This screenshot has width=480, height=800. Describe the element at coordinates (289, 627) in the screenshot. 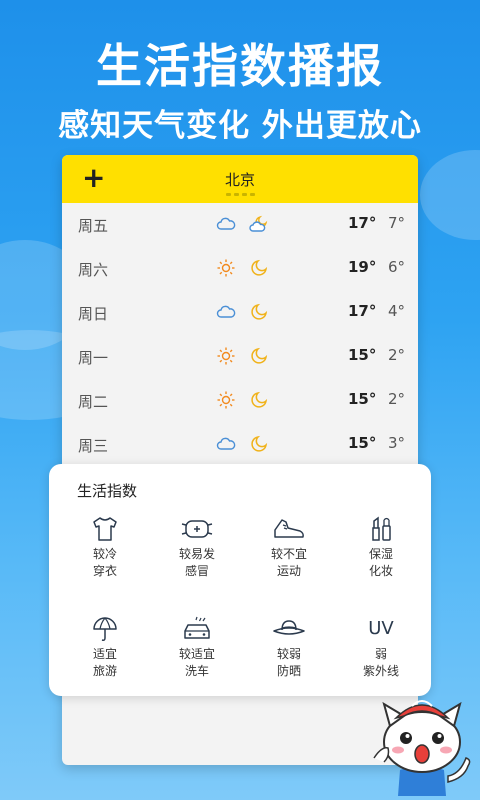

I see `sun-hat-icon` at that location.